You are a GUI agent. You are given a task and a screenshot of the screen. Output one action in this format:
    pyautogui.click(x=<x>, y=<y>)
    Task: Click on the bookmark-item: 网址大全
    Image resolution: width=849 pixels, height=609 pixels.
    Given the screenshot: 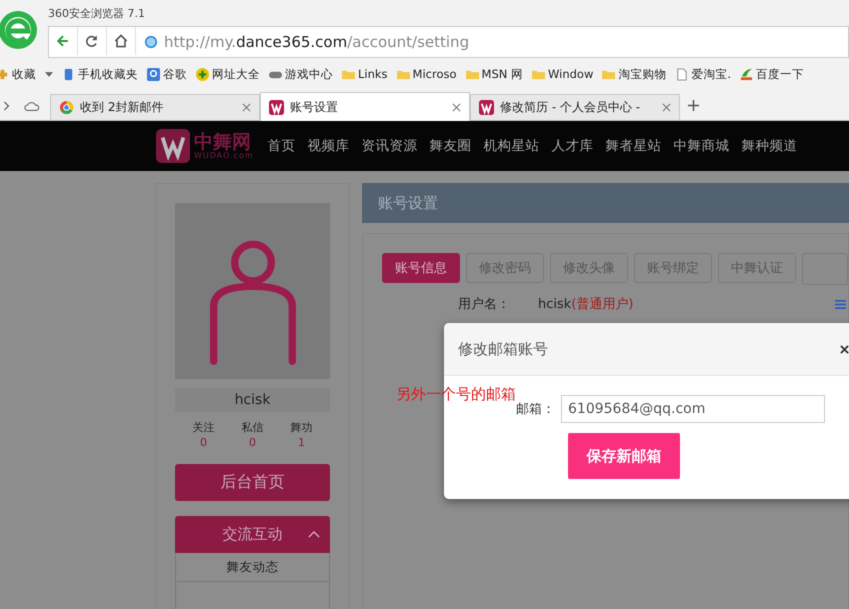 What is the action you would take?
    pyautogui.click(x=228, y=74)
    